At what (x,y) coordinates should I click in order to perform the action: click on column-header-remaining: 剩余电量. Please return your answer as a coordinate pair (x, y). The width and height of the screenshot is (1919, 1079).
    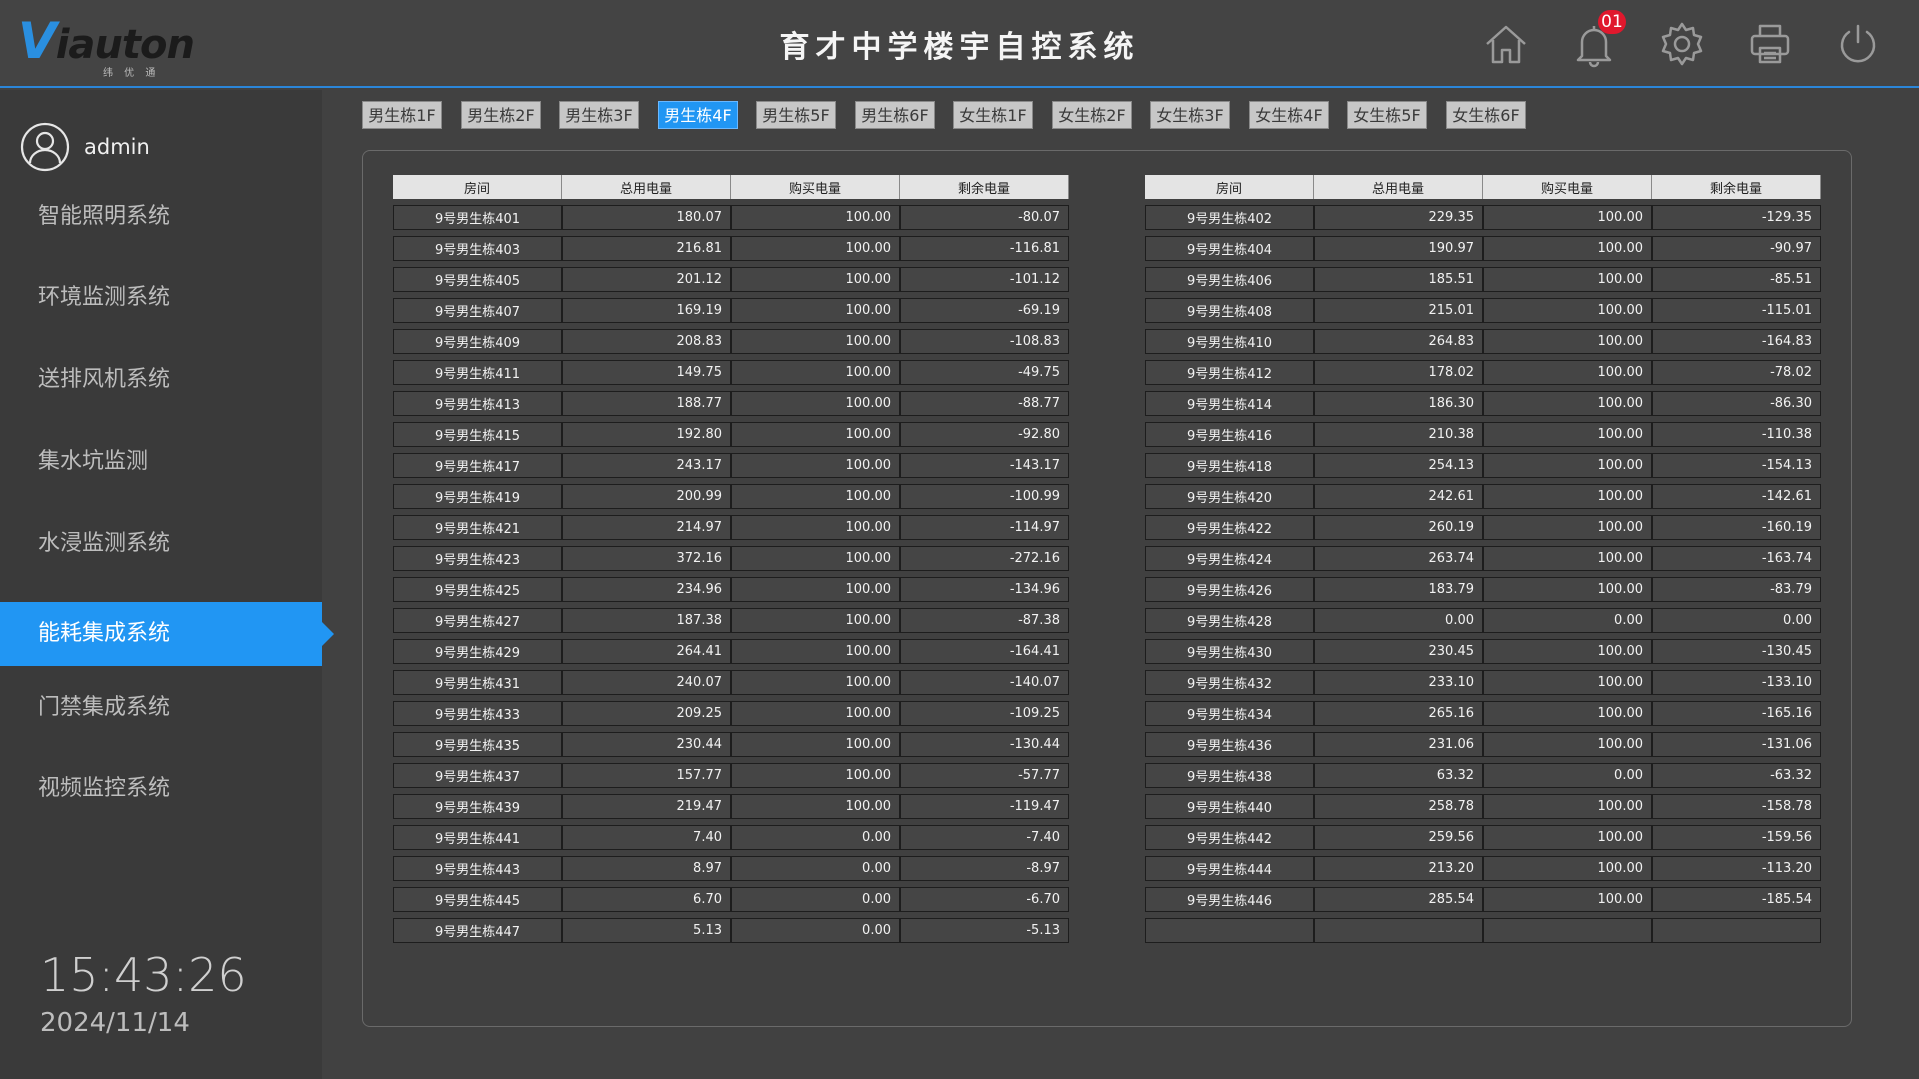
    Looking at the image, I should click on (1736, 187).